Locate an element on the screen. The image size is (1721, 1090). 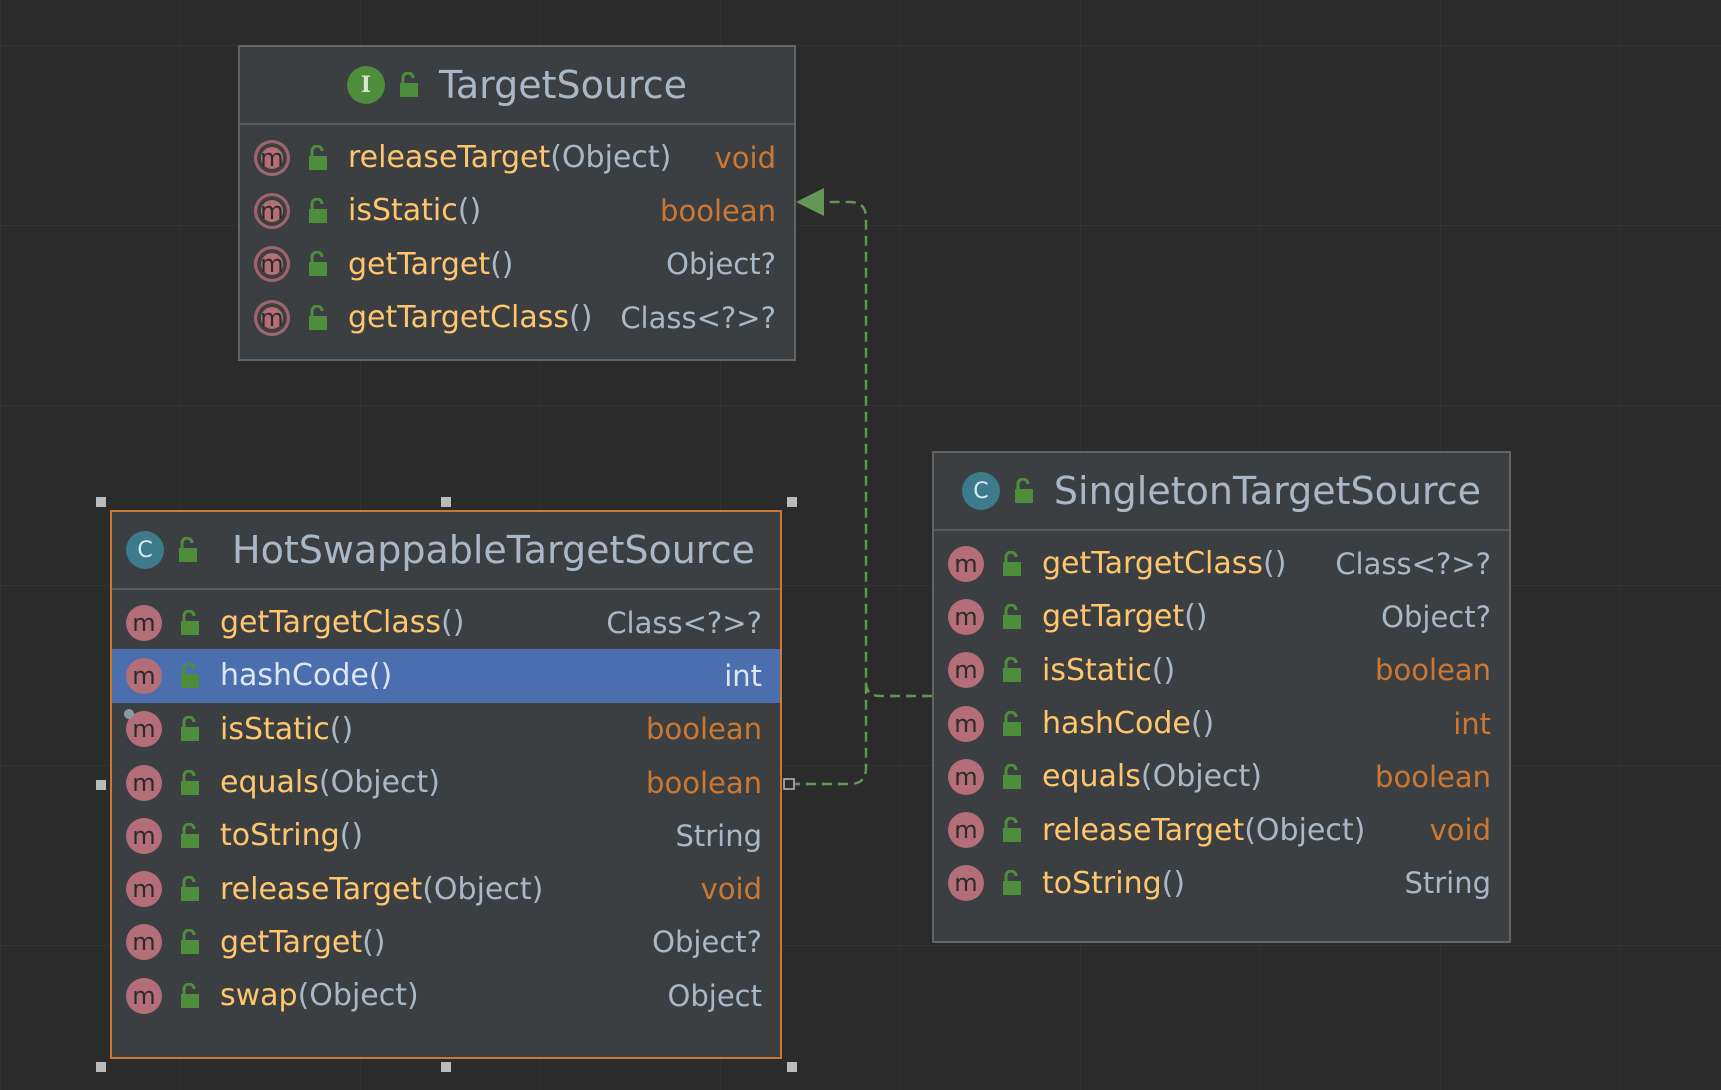
node-header: I TargetSource is located at coordinates (517, 86).